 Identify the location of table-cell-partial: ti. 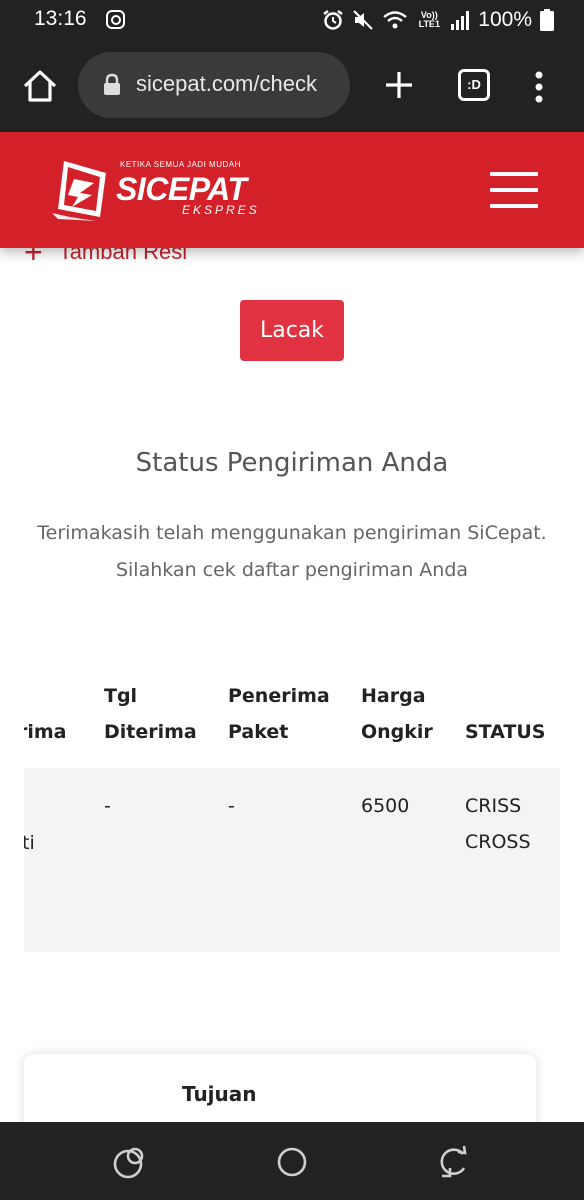
(29, 843).